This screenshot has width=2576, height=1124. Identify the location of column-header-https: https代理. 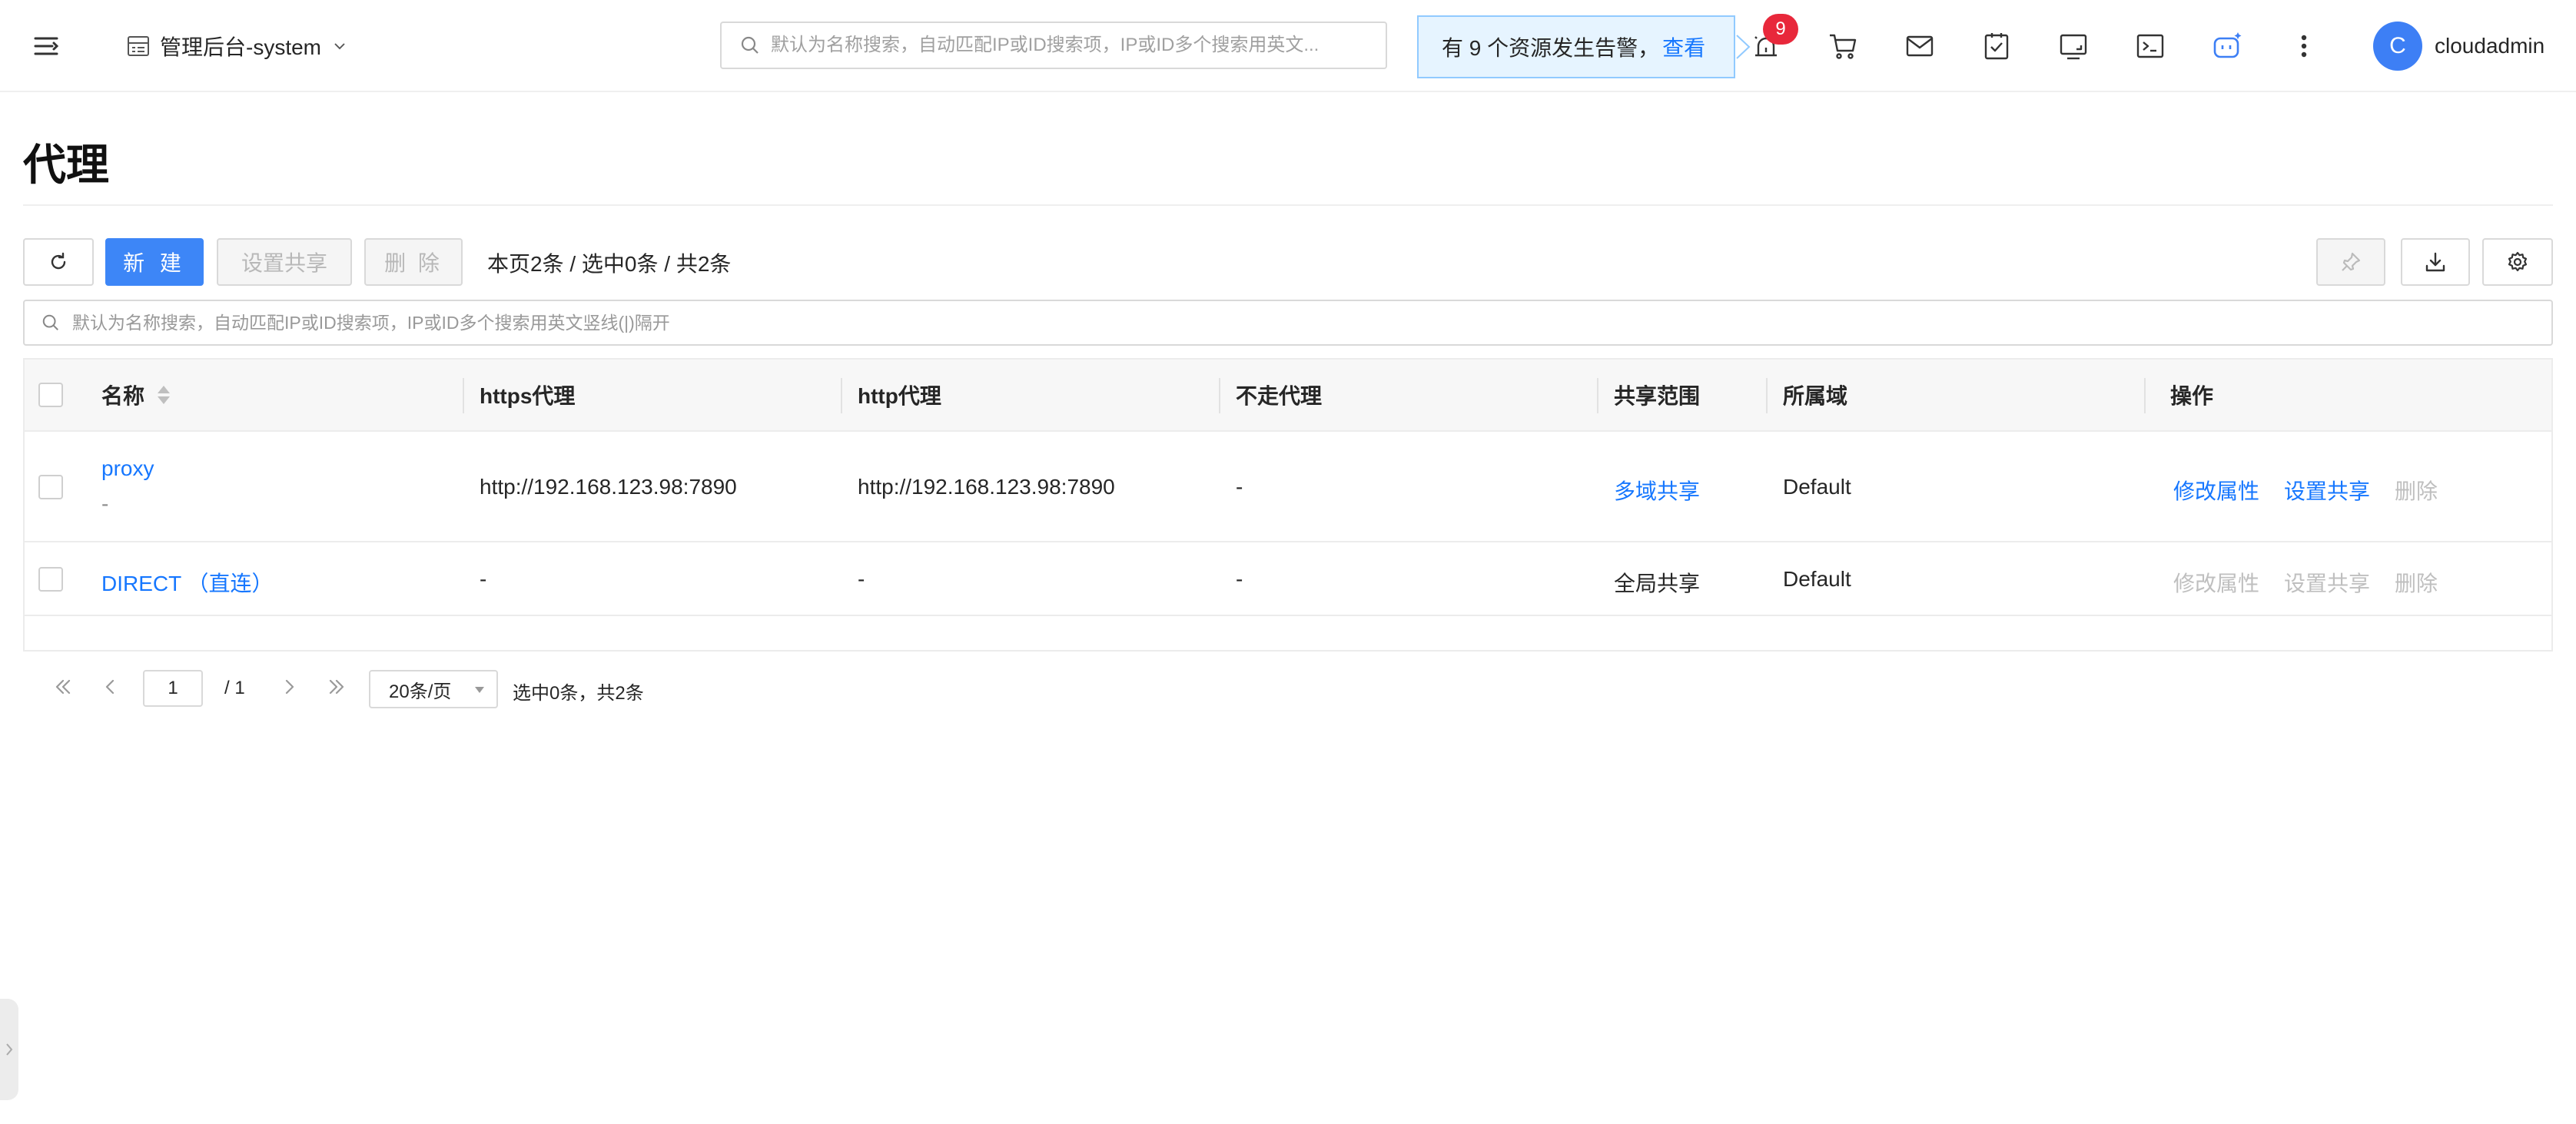
(528, 396).